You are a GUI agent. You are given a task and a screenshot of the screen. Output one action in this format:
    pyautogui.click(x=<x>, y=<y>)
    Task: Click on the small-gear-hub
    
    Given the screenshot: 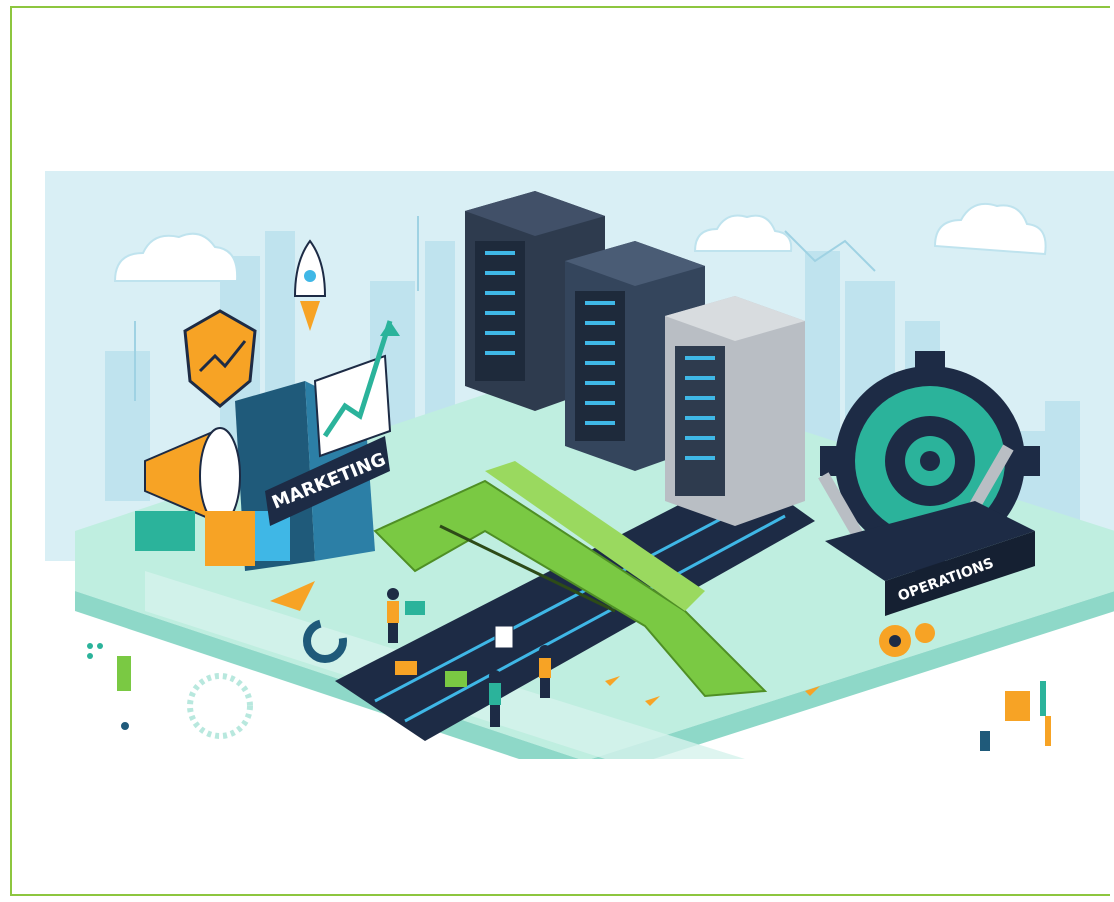 What is the action you would take?
    pyautogui.click(x=895, y=641)
    